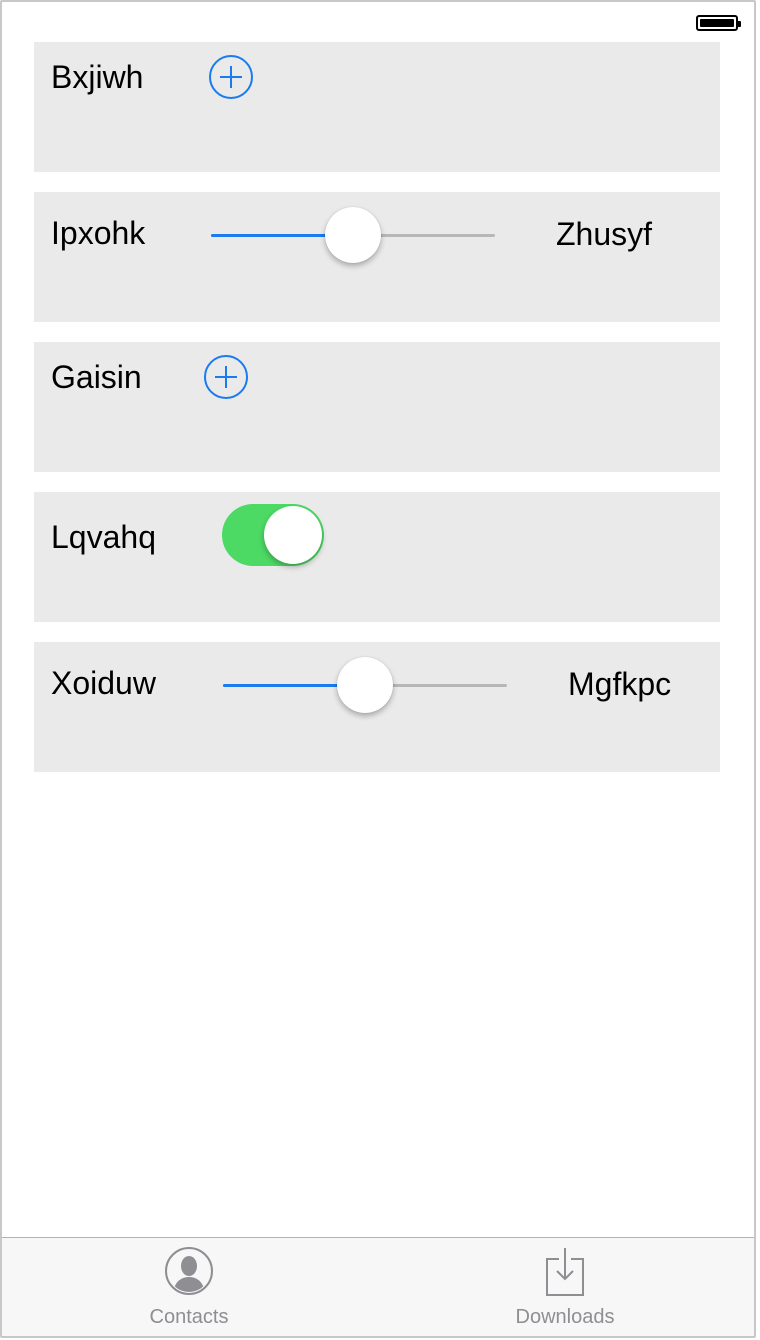  Describe the element at coordinates (103, 683) in the screenshot. I see `row-label: Xoiduw` at that location.